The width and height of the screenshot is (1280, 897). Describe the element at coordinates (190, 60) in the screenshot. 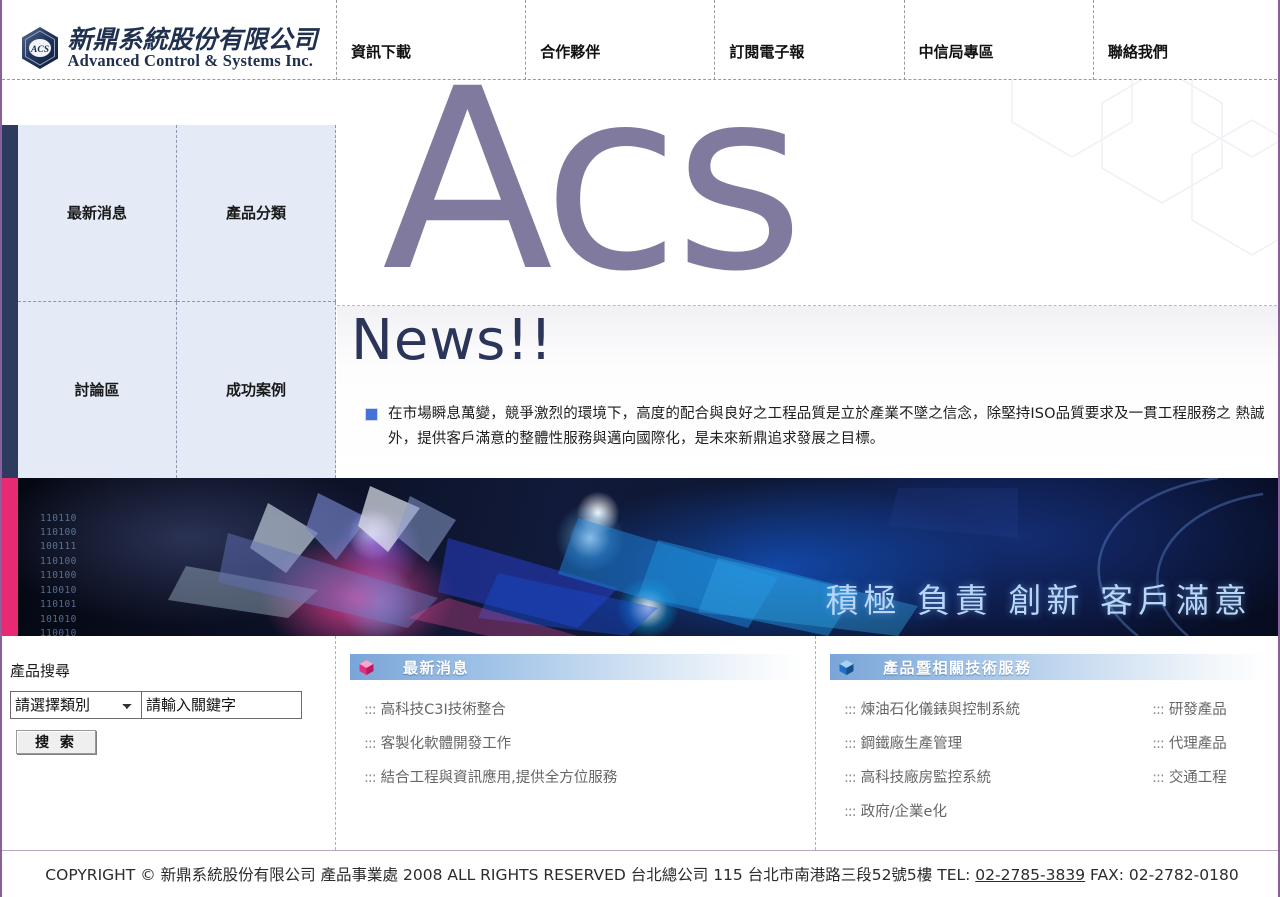

I see `logo-english-name: Advanced Control & Systems Inc.` at that location.